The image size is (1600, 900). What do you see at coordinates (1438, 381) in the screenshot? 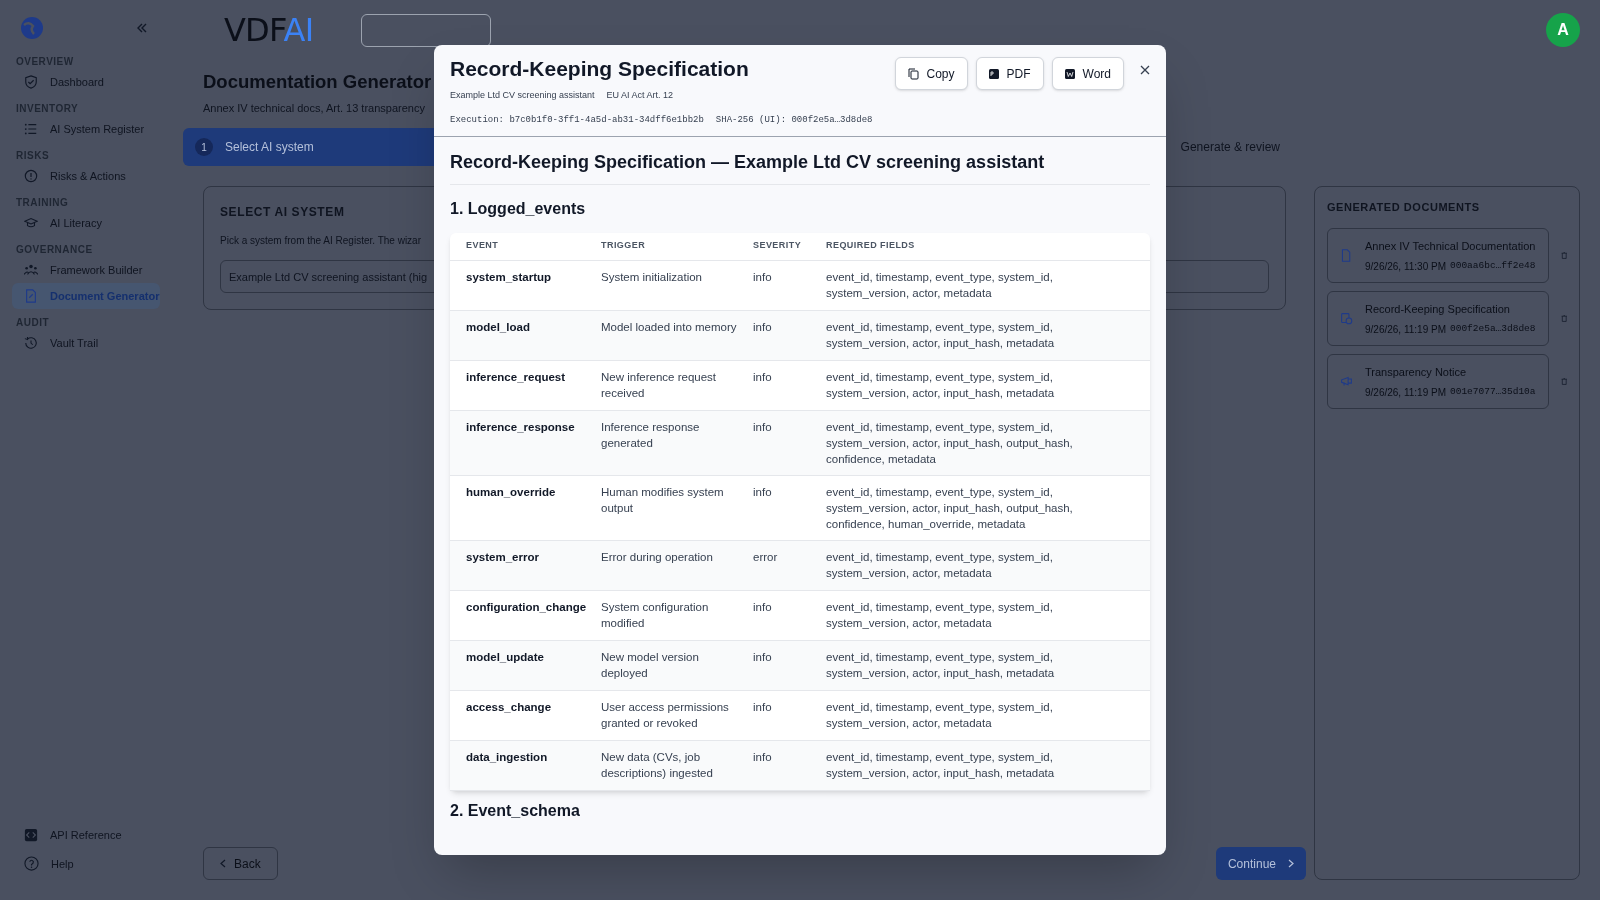
I see `document-card: Transparency Notice 9/26/26, 11:19 PM 001e7077…35d10a` at bounding box center [1438, 381].